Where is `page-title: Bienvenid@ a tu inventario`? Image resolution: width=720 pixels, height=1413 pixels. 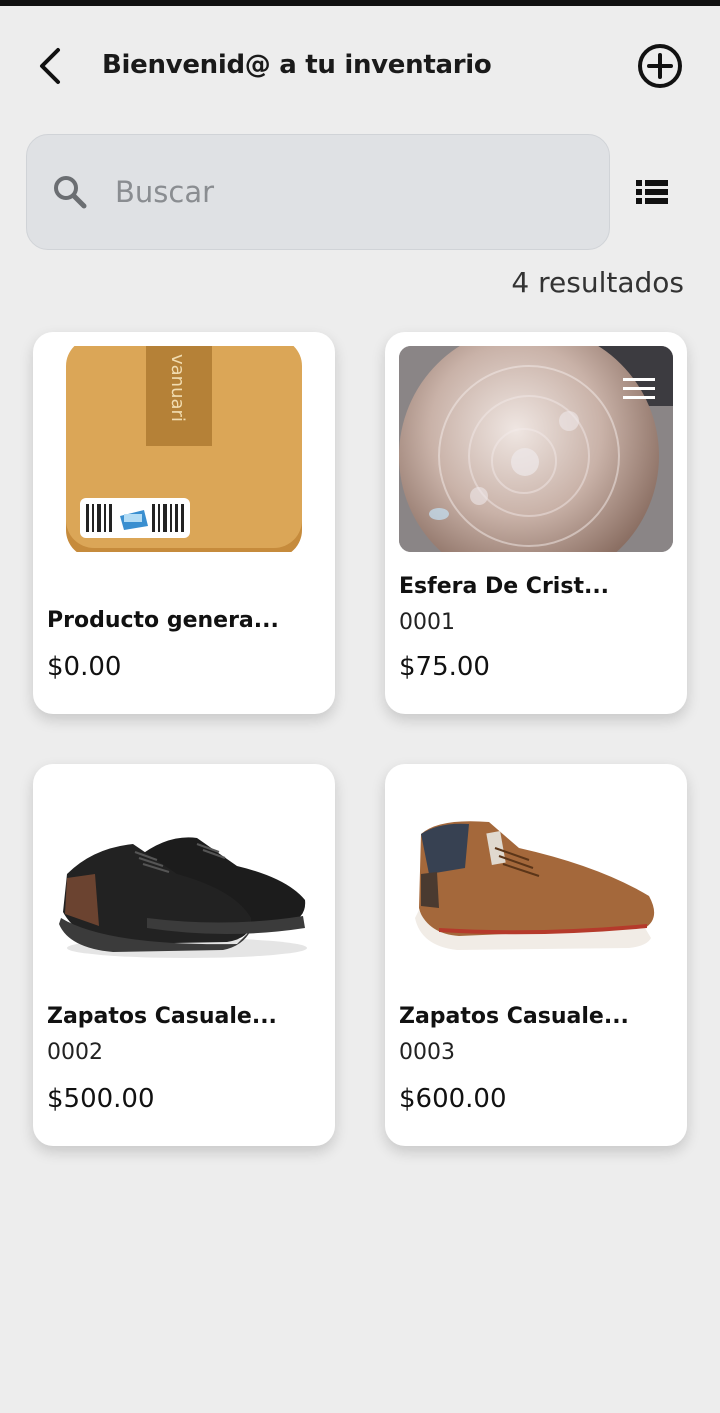
page-title: Bienvenid@ a tu inventario is located at coordinates (297, 65).